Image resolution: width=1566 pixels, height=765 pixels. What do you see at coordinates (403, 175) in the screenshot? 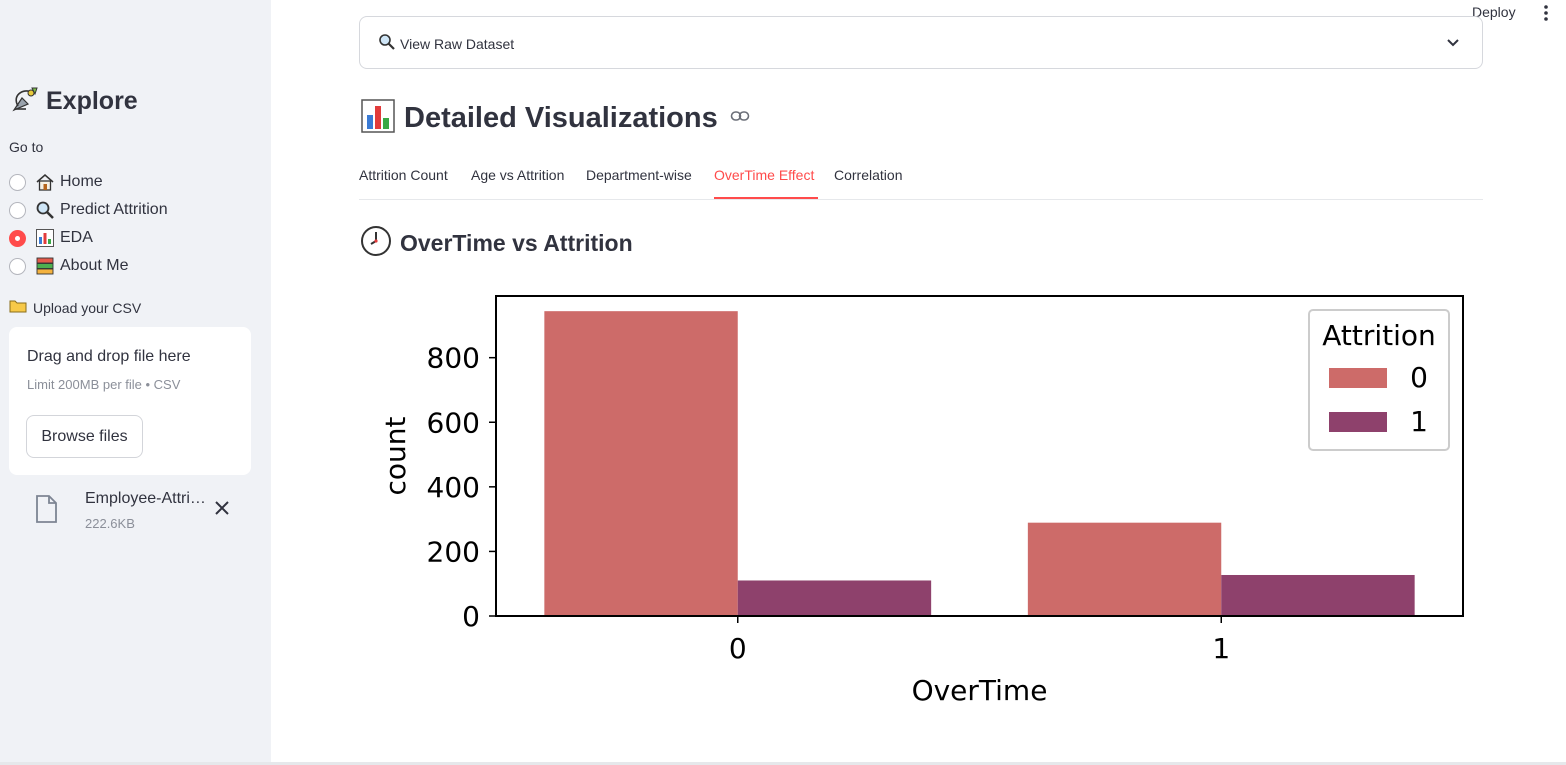
I see `tab-attrition-count: Attrition Count` at bounding box center [403, 175].